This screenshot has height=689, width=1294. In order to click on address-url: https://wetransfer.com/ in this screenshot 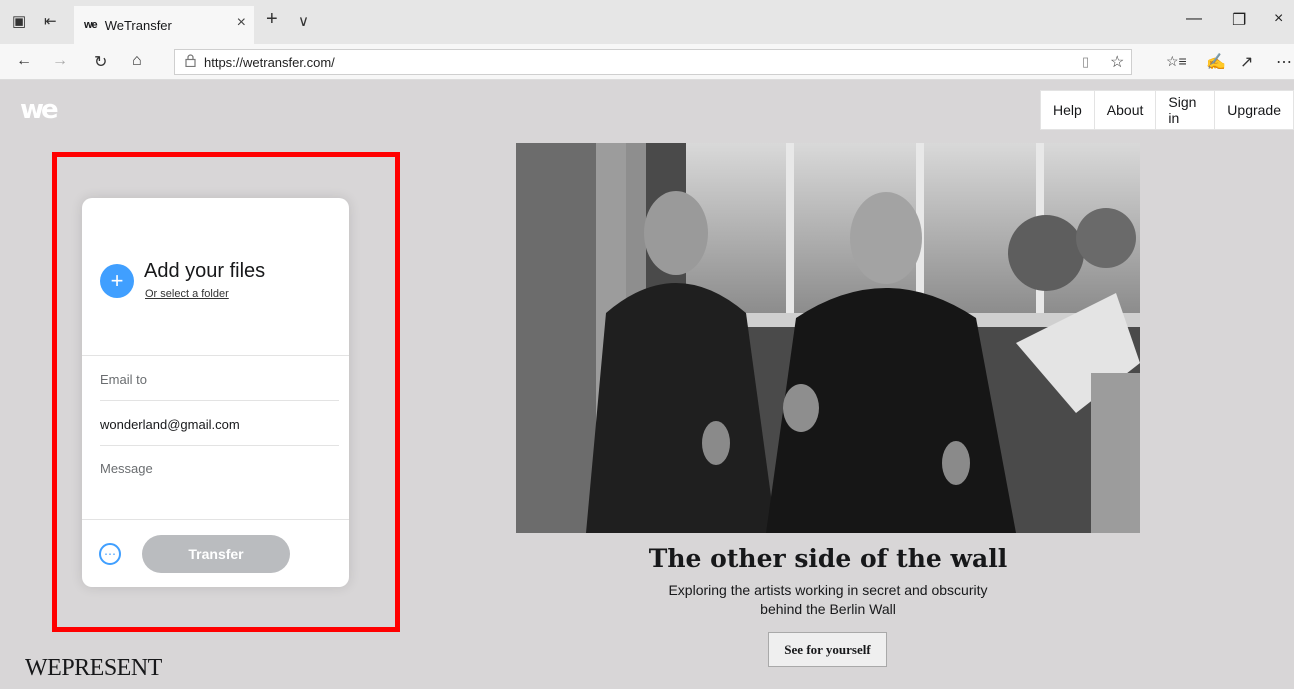, I will do `click(269, 62)`.